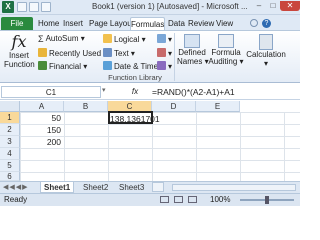 The image size is (320, 240). I want to click on row-header-5: 5, so click(10, 166).